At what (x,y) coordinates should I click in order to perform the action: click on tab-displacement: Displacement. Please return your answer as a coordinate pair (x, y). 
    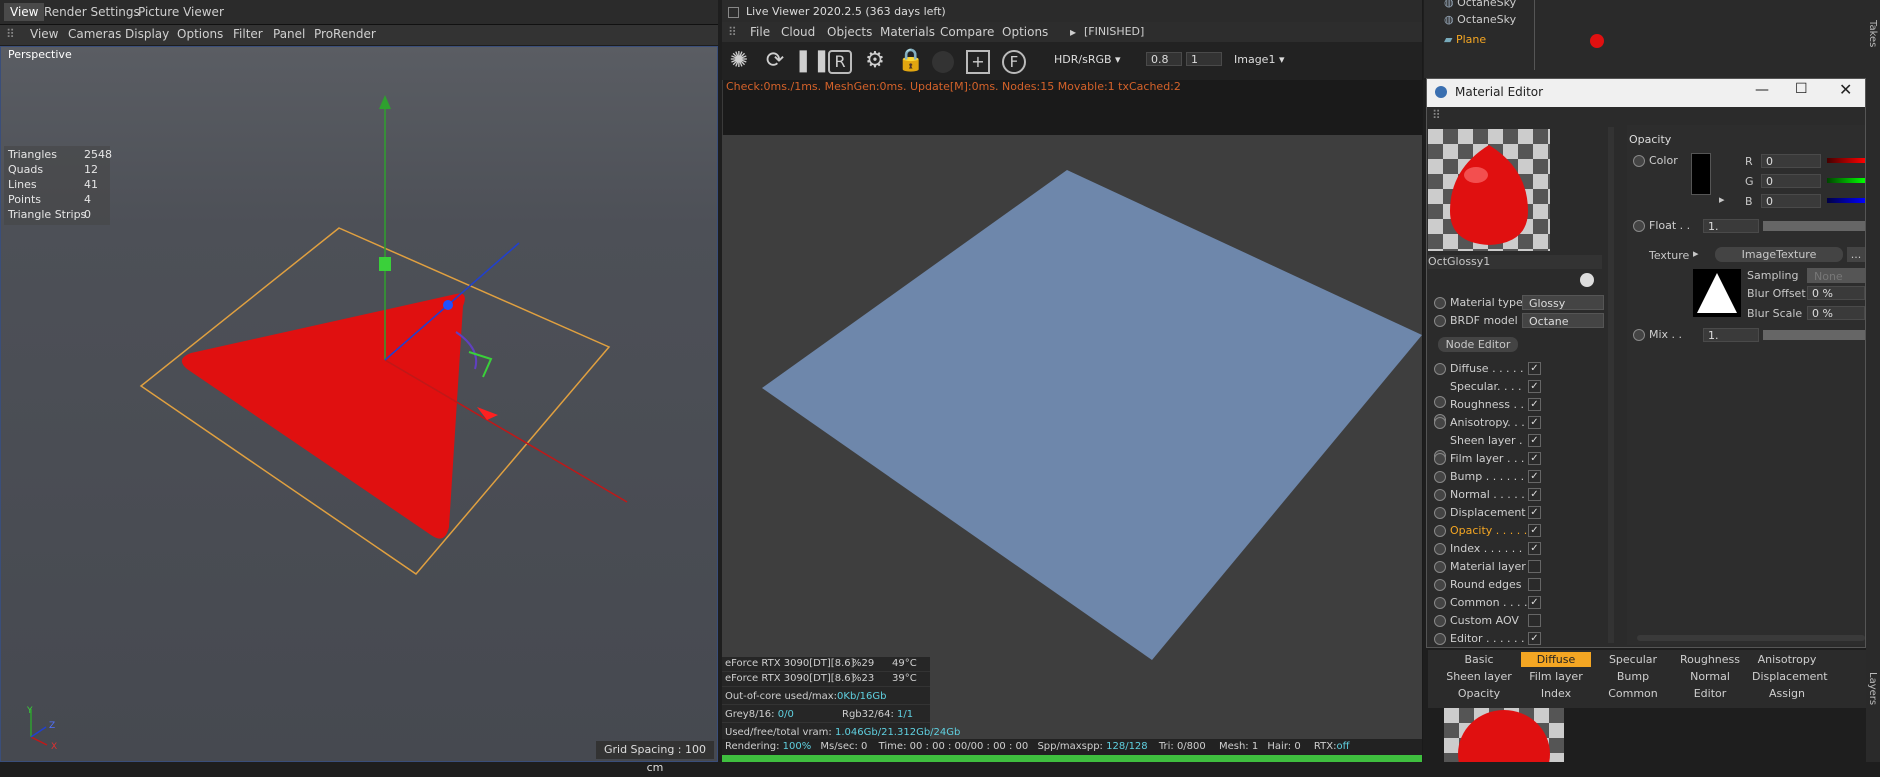
    Looking at the image, I should click on (1790, 676).